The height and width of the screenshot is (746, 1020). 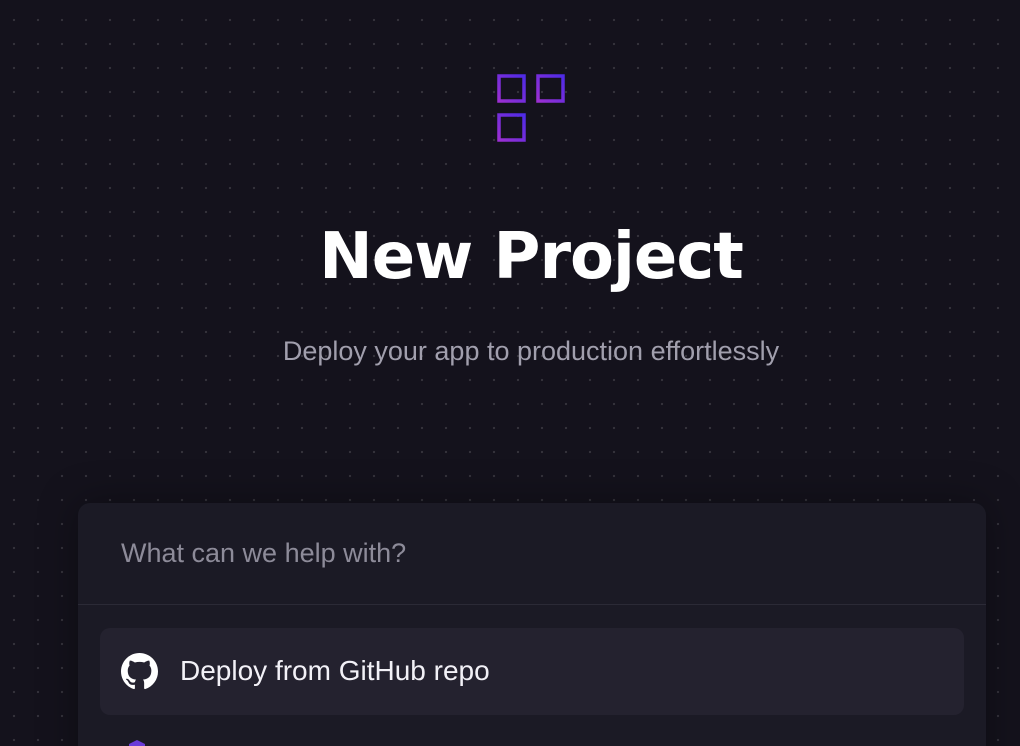 What do you see at coordinates (540, 553) in the screenshot?
I see `search-input` at bounding box center [540, 553].